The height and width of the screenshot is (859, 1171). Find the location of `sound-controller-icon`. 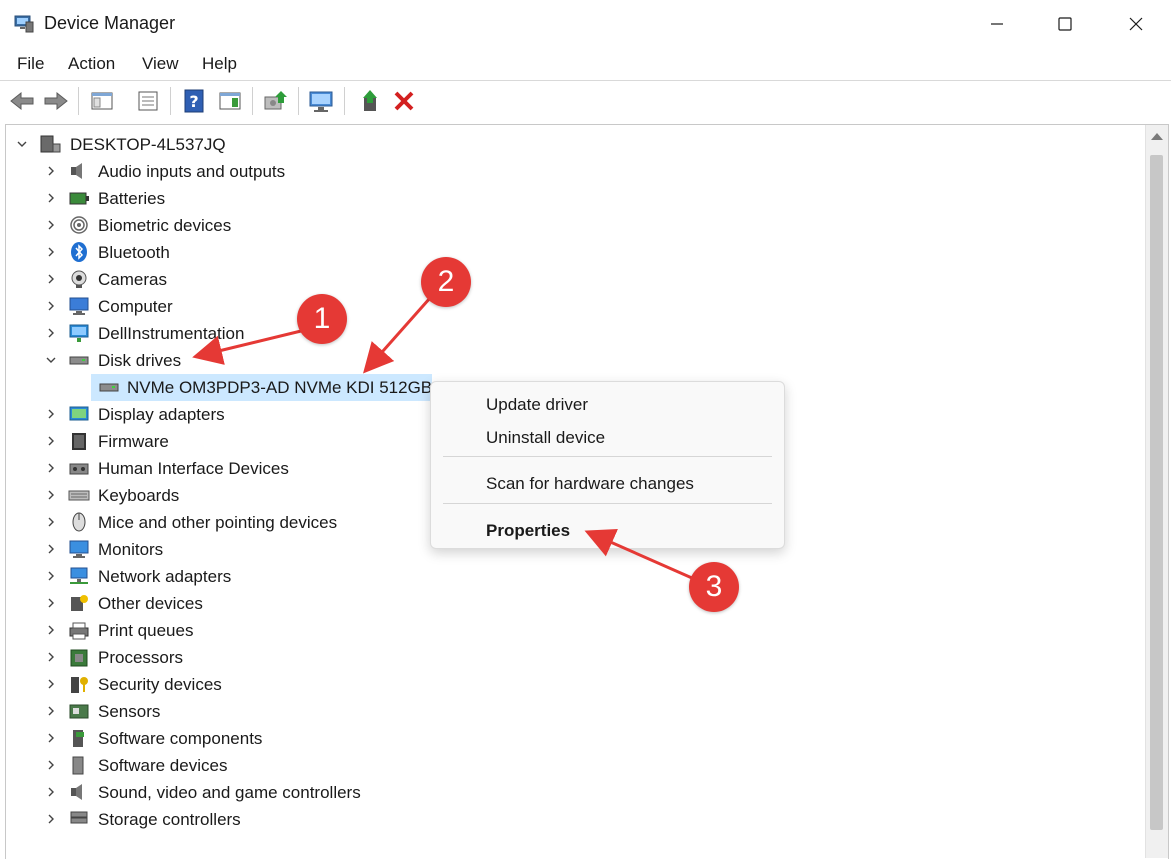

sound-controller-icon is located at coordinates (76, 792).